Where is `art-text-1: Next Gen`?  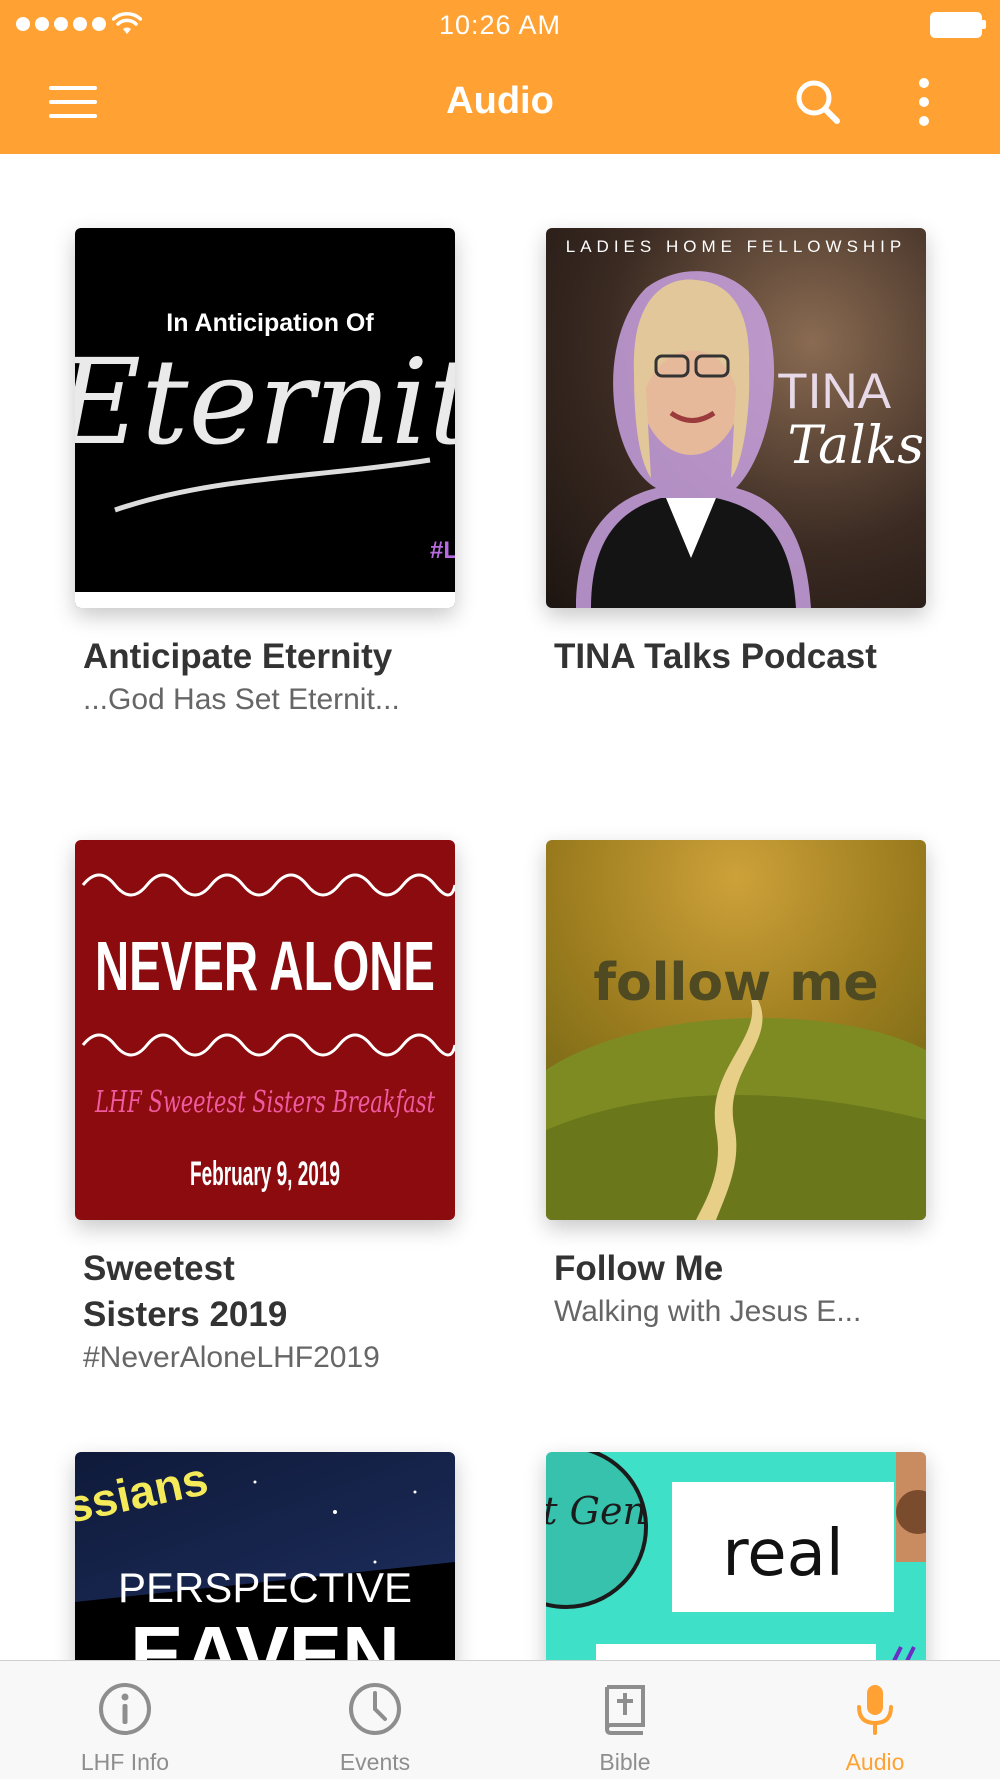
art-text-1: Next Gen is located at coordinates (596, 1511).